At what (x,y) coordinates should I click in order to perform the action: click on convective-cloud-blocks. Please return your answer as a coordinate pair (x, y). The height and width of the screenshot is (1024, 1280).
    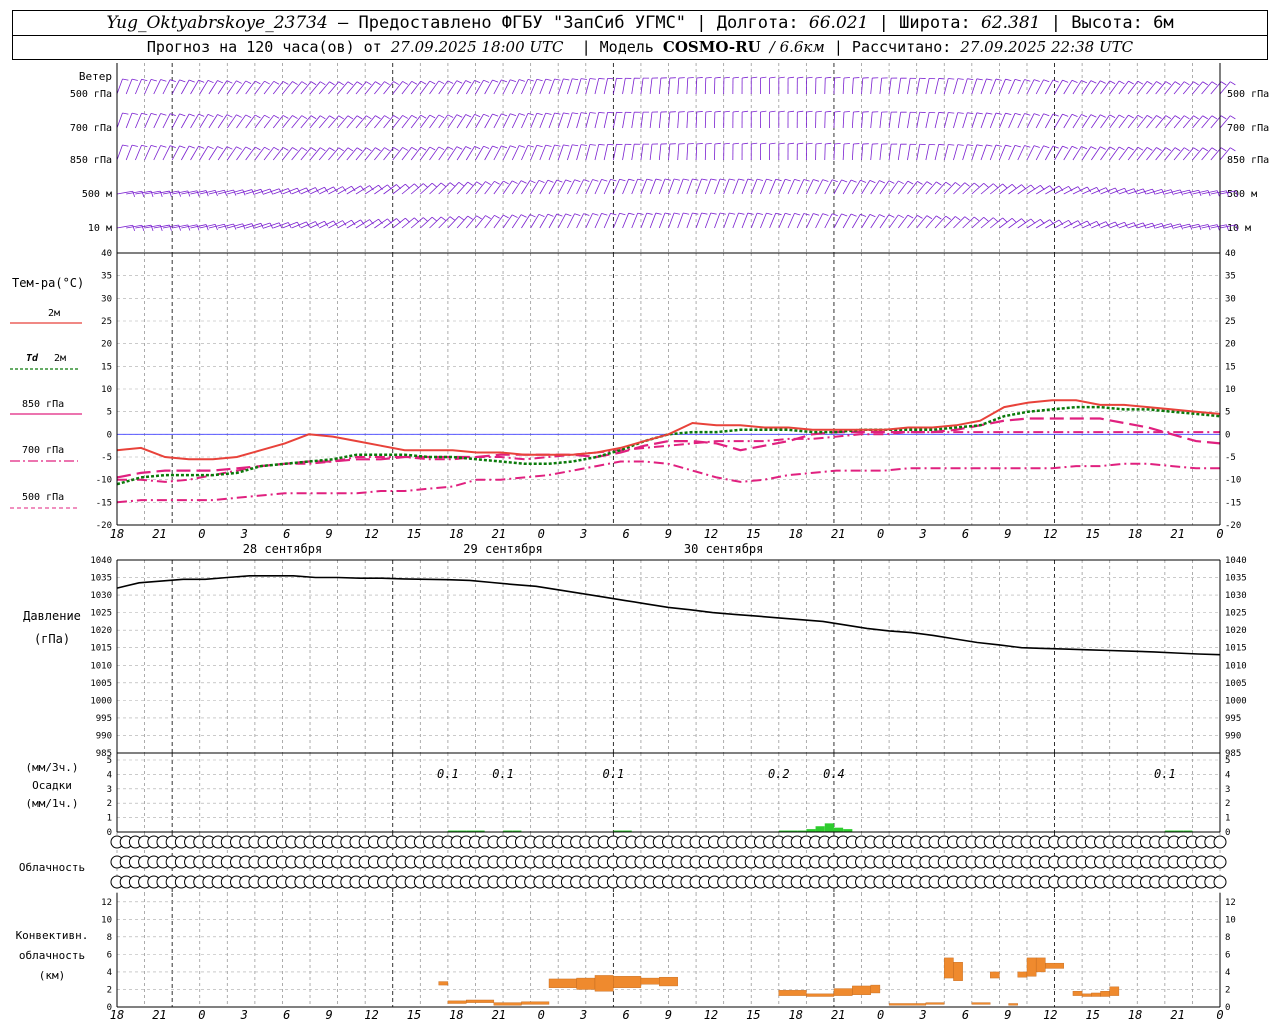
    Looking at the image, I should click on (779, 981).